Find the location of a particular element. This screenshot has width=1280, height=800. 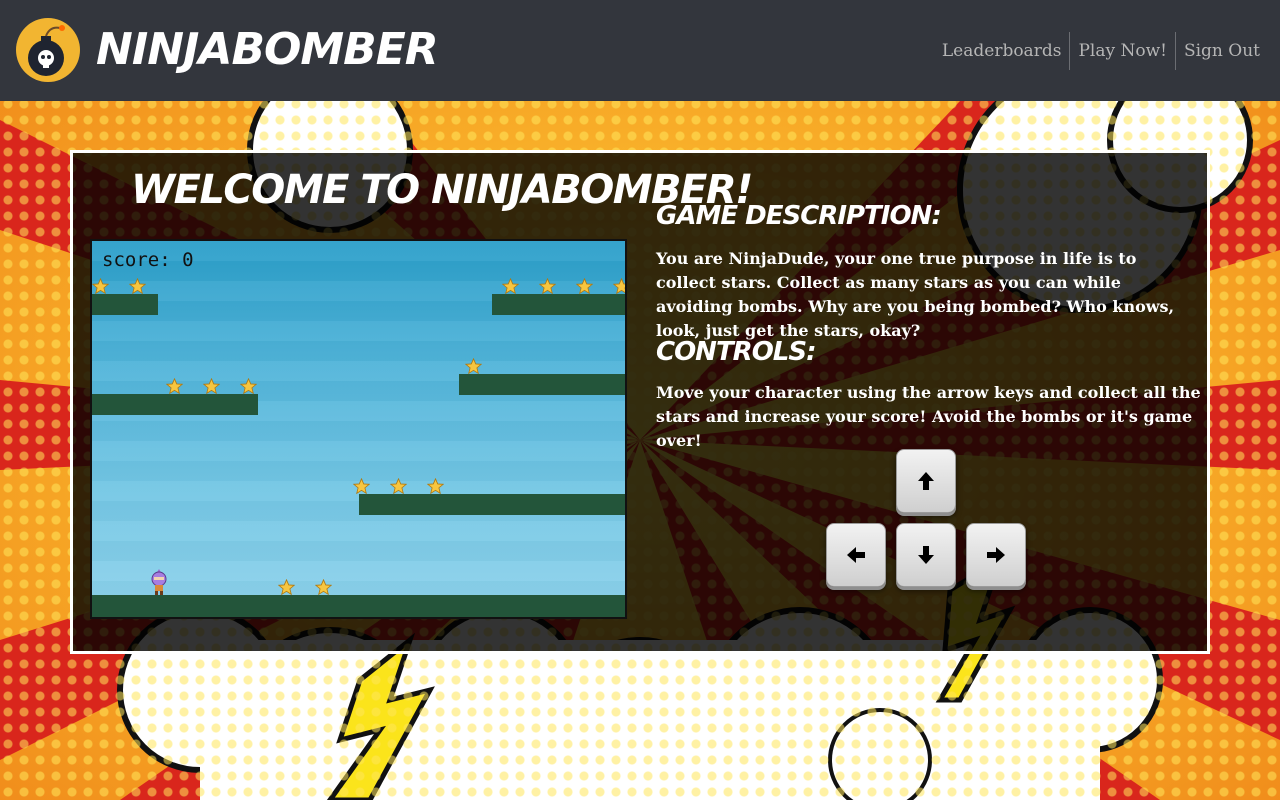

bomb-skull-icon is located at coordinates (48, 50).